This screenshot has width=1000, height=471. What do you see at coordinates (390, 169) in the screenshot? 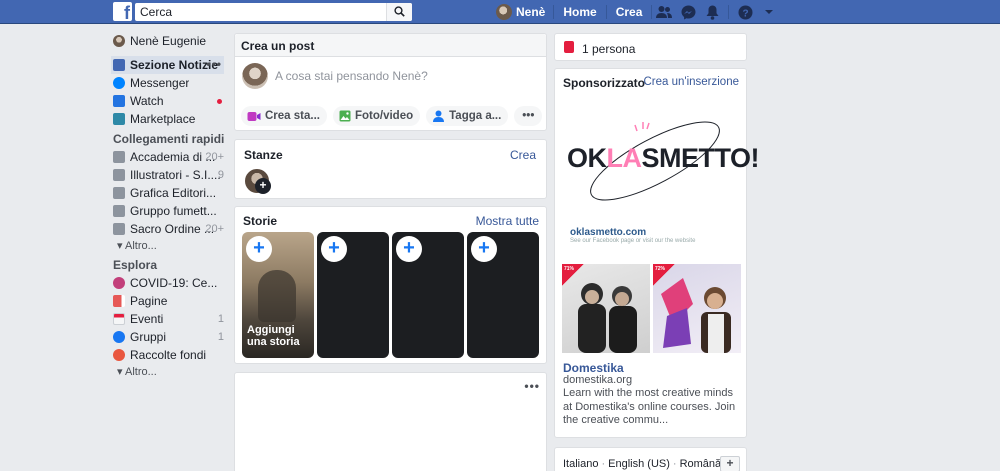
I see `rooms-card: Stanze Crea +` at bounding box center [390, 169].